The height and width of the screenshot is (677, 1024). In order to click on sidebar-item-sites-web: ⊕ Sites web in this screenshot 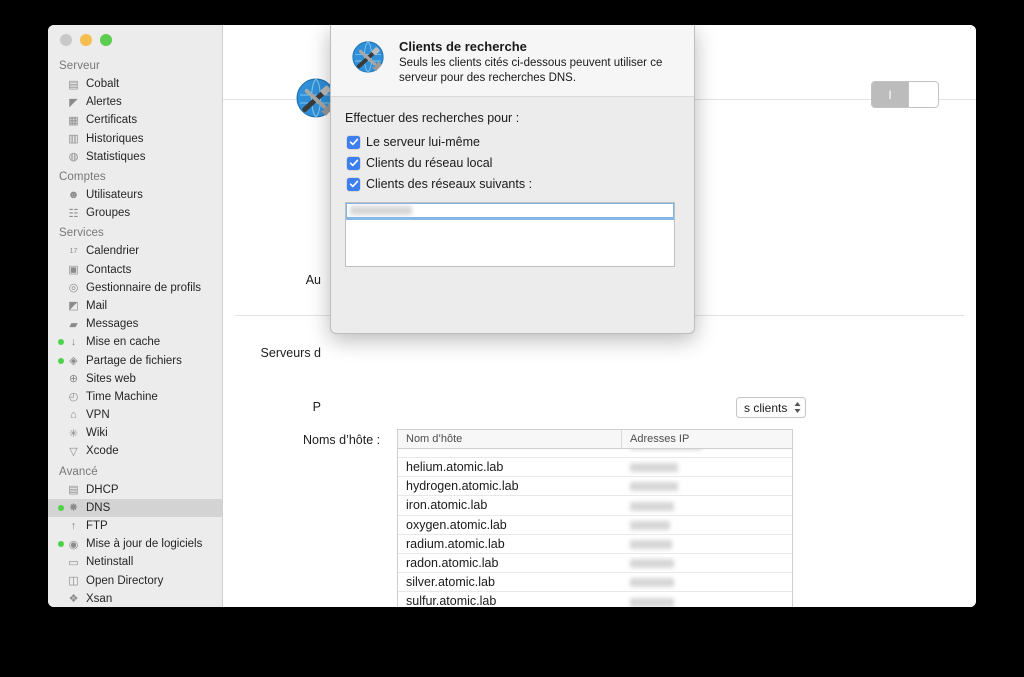, I will do `click(135, 379)`.